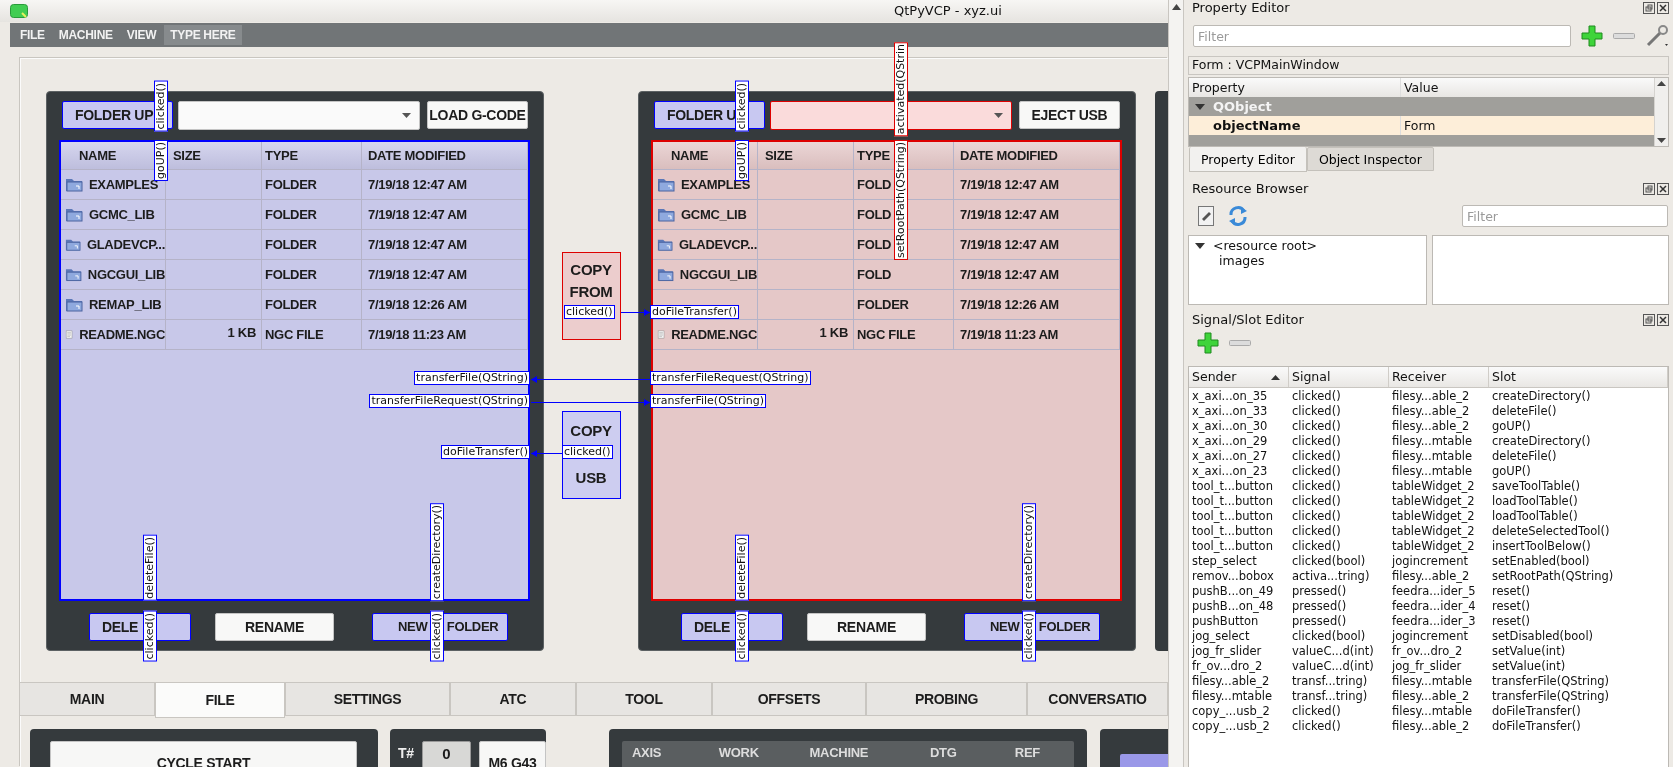  Describe the element at coordinates (1265, 245) in the screenshot. I see `tree-item: <resource root>` at that location.